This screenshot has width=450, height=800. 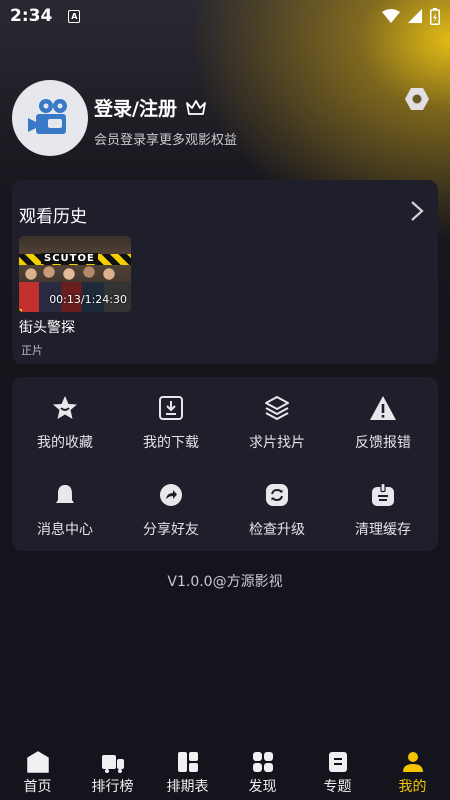 I want to click on download-icon, so click(x=171, y=408).